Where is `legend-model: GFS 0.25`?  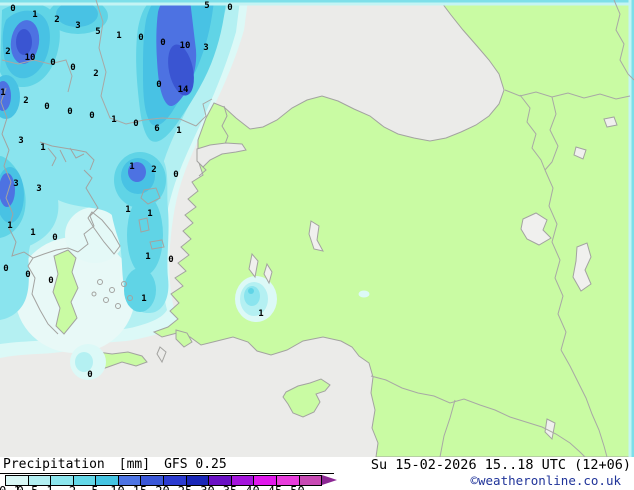 legend-model: GFS 0.25 is located at coordinates (195, 464).